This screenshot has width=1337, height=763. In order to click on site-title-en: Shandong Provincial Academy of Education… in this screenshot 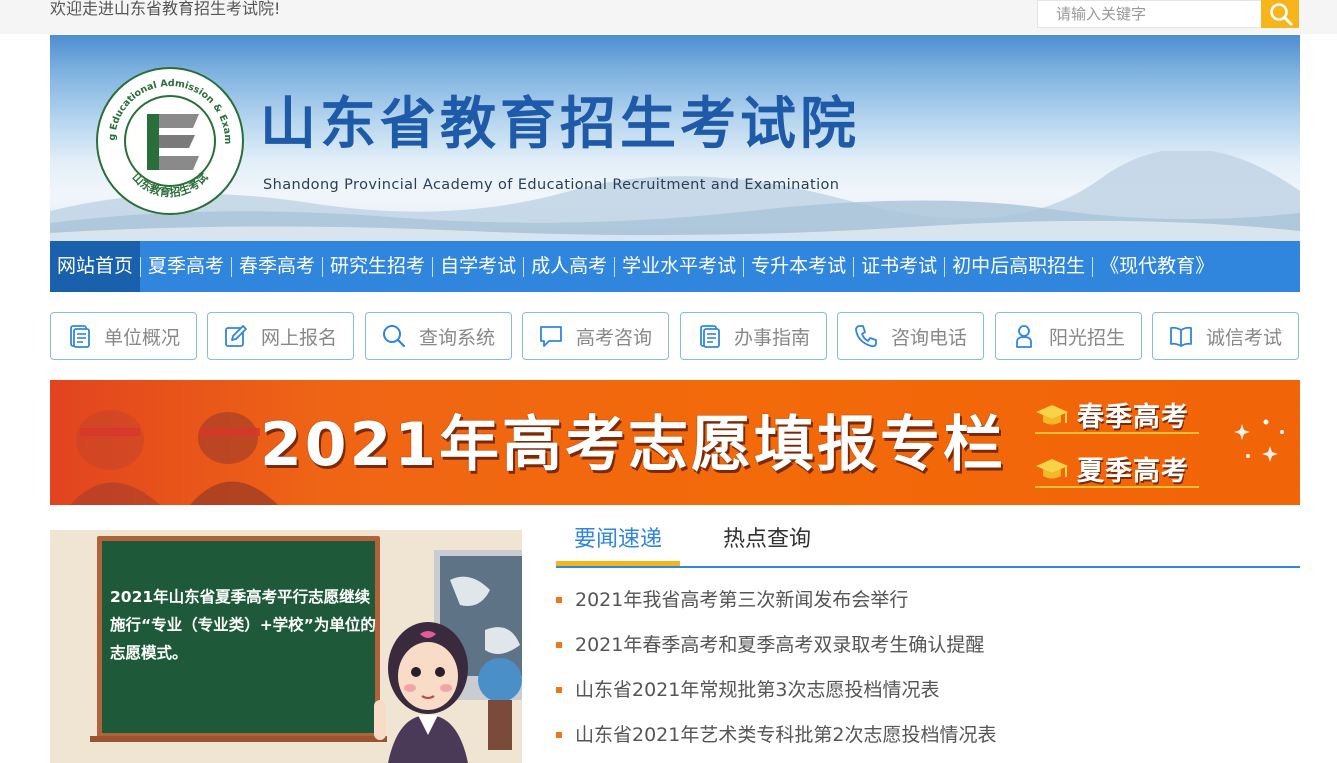, I will do `click(551, 185)`.